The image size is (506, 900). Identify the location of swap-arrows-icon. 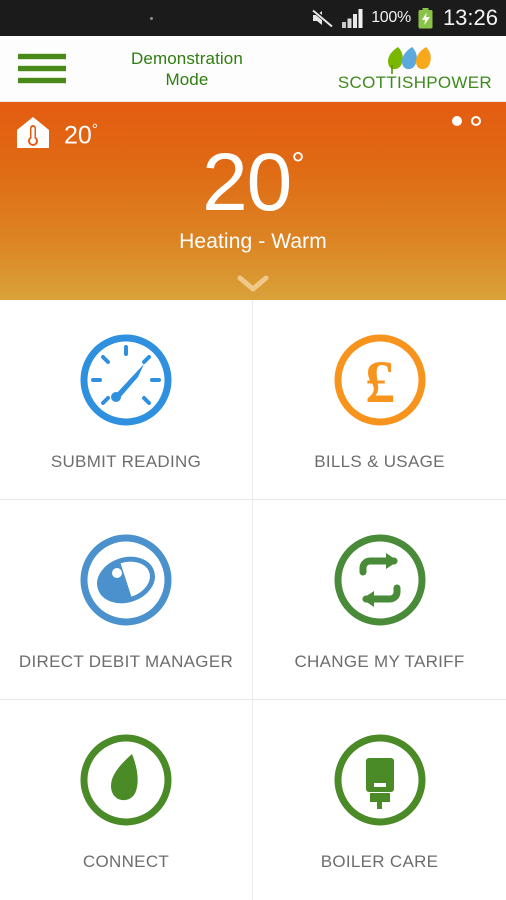
(380, 580).